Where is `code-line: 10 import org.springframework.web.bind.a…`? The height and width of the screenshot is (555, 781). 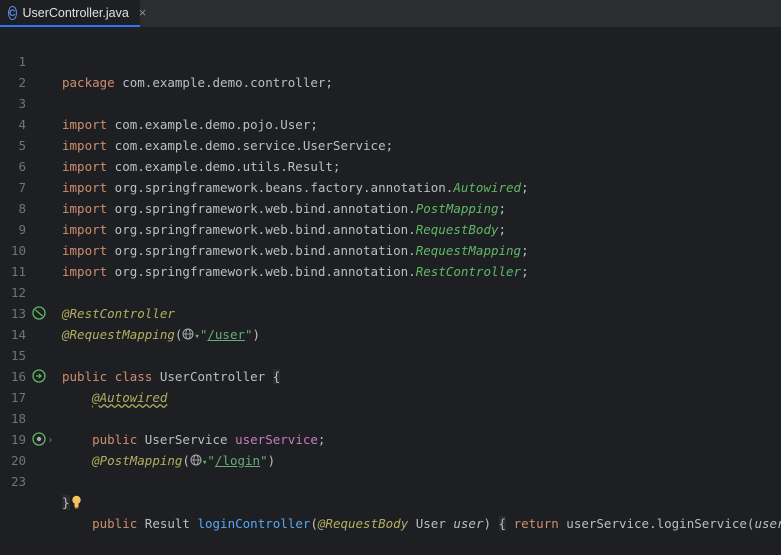 code-line: 10 import org.springframework.web.bind.a… is located at coordinates (390, 249).